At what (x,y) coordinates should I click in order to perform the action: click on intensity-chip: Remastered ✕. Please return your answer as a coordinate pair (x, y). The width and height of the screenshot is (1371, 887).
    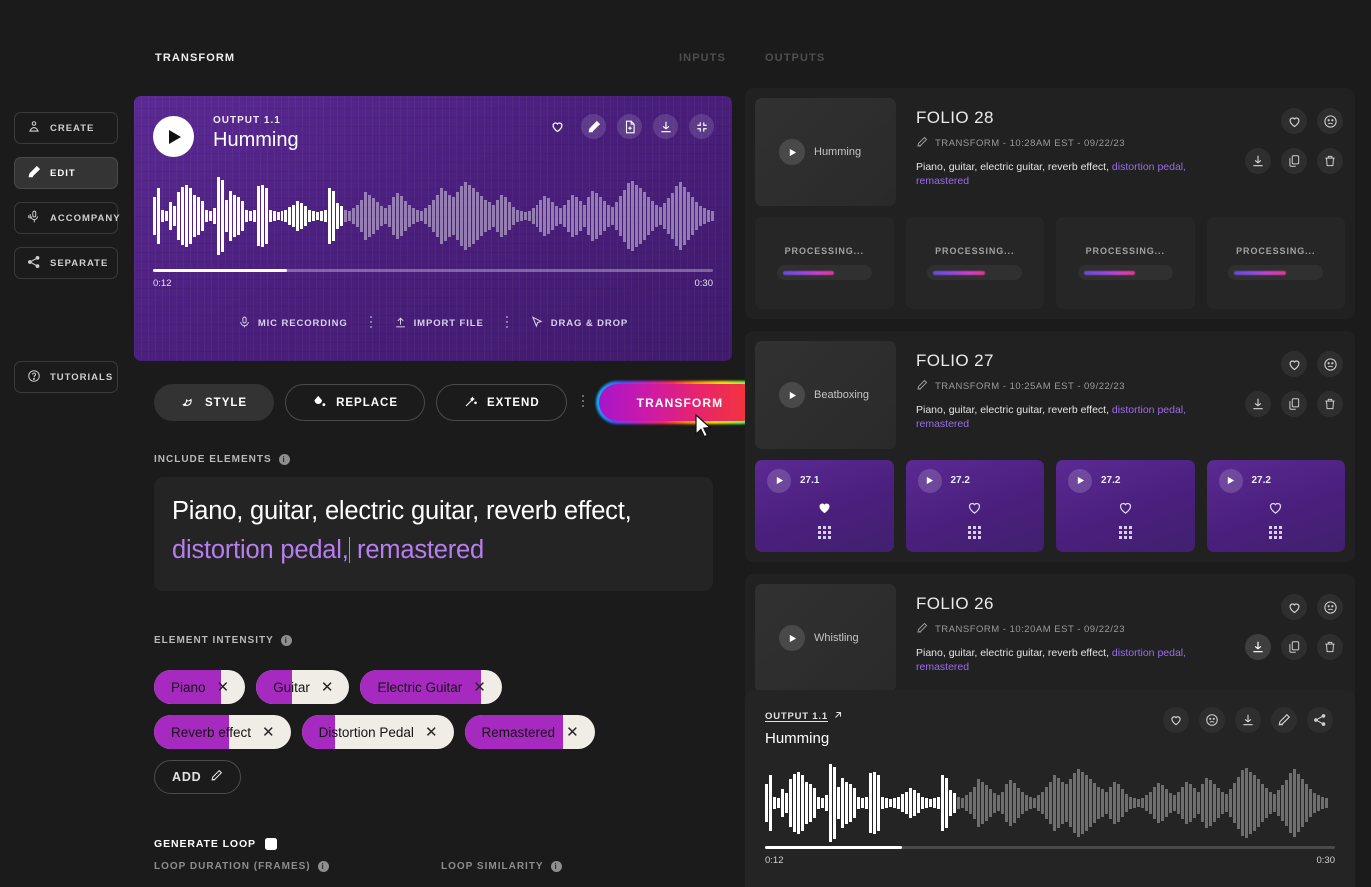
    Looking at the image, I should click on (529, 732).